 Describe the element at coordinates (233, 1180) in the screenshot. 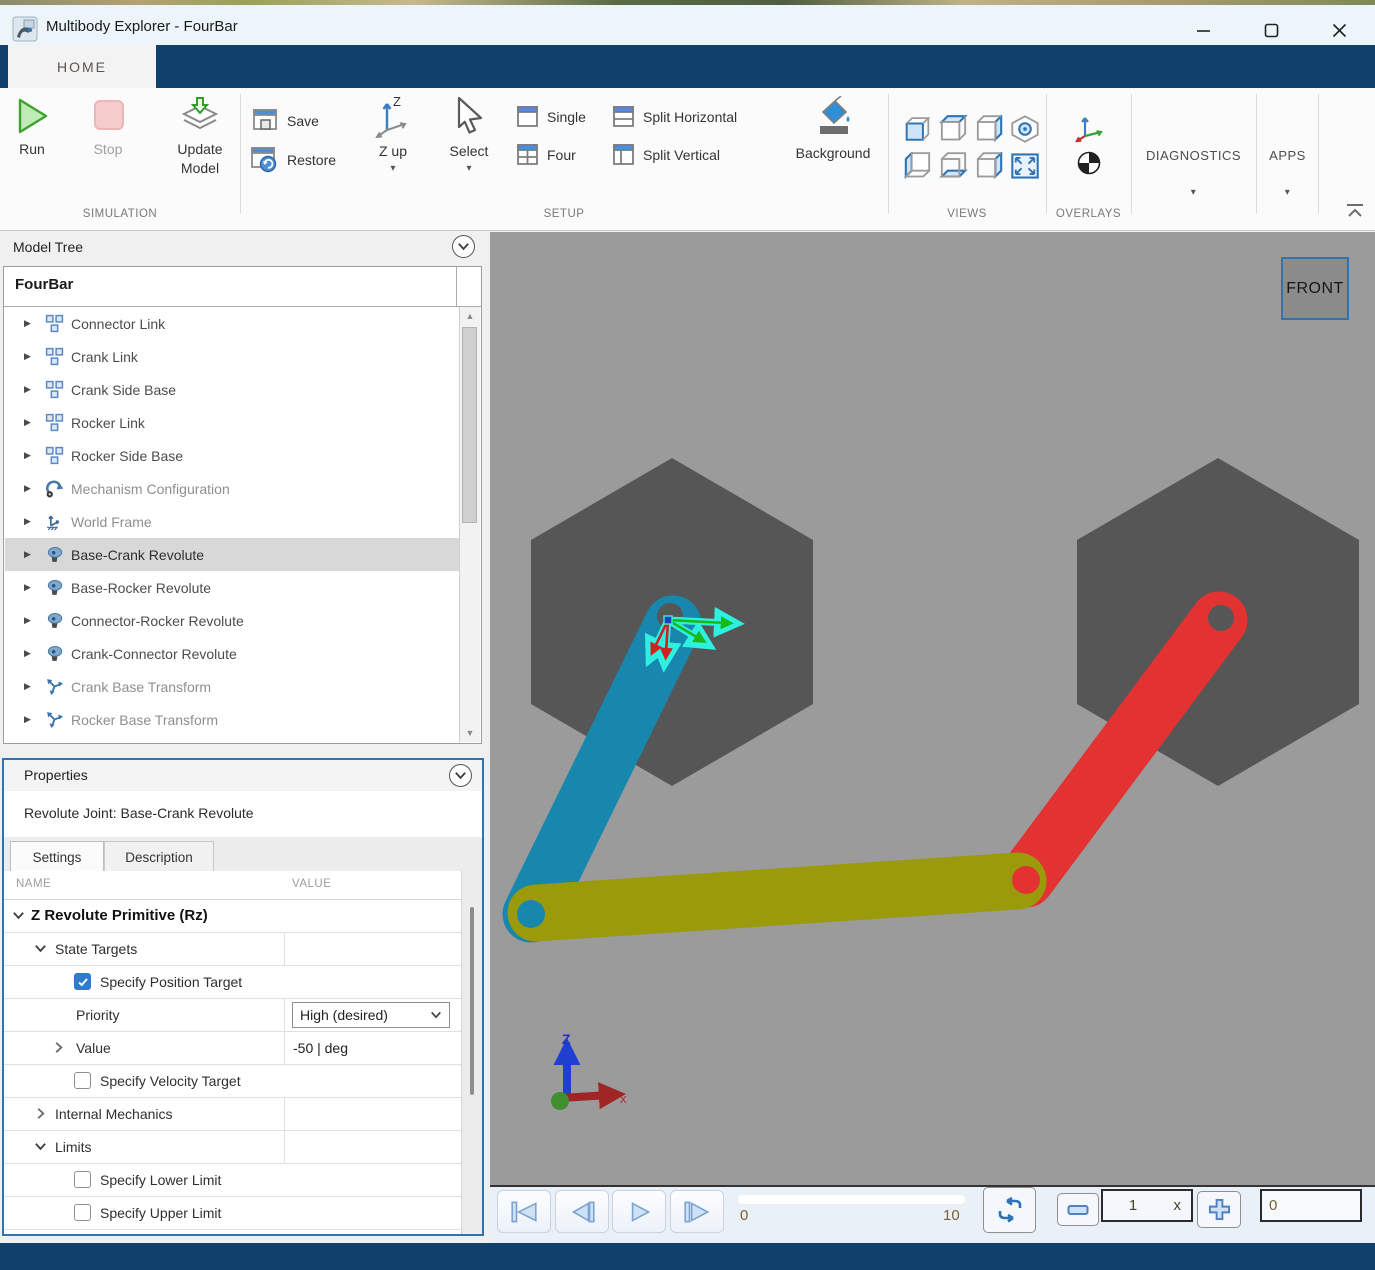

I see `row-specify-lower-limit: Specify Lower Limit` at that location.